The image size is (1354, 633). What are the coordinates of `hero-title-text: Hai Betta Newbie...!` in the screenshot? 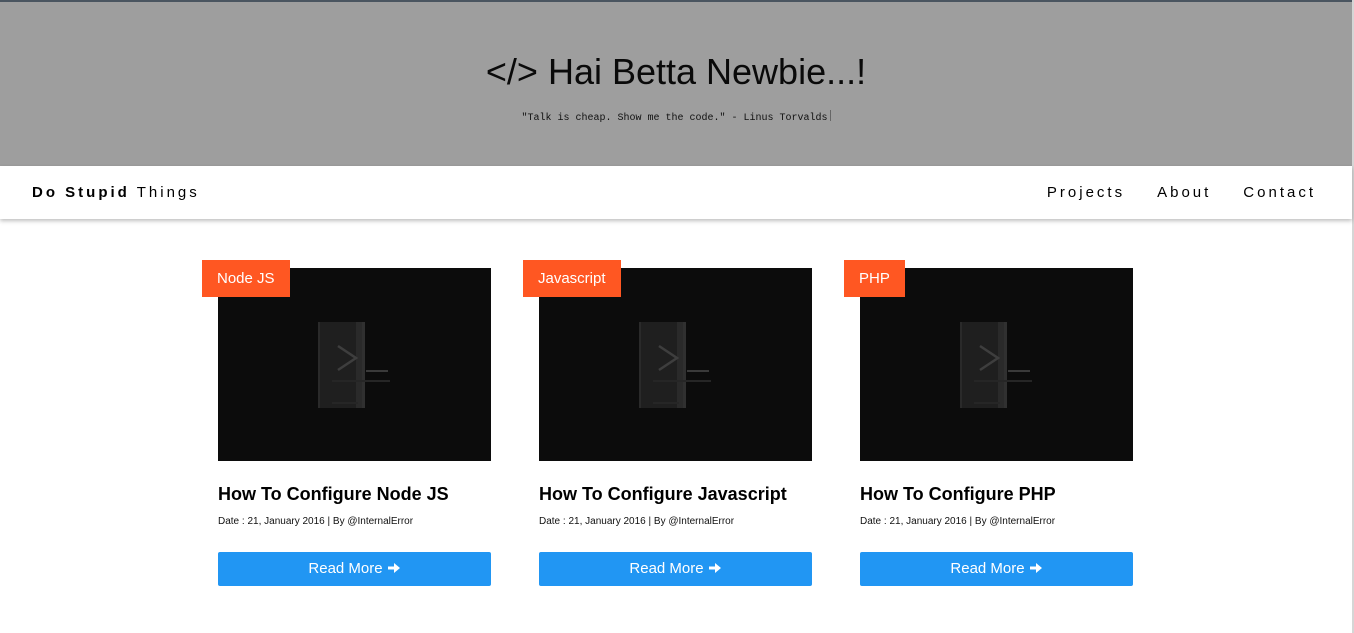 It's located at (707, 71).